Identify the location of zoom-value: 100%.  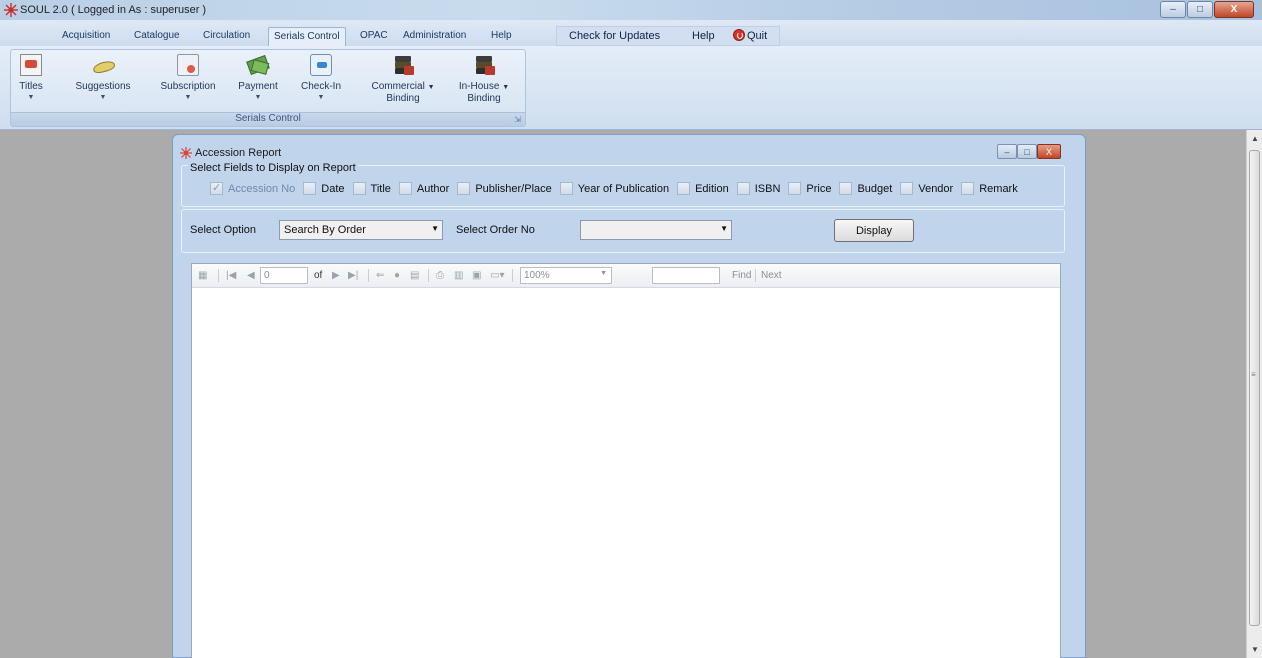
(537, 275).